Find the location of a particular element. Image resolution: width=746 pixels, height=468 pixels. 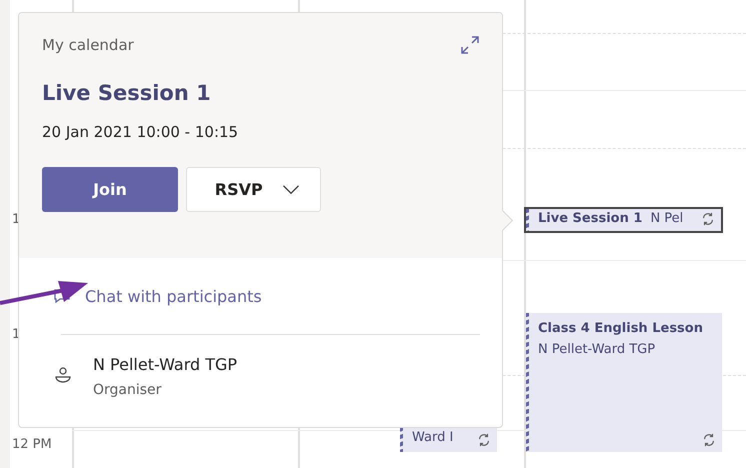

calendar-event: Live Session 1 N Pel is located at coordinates (623, 220).